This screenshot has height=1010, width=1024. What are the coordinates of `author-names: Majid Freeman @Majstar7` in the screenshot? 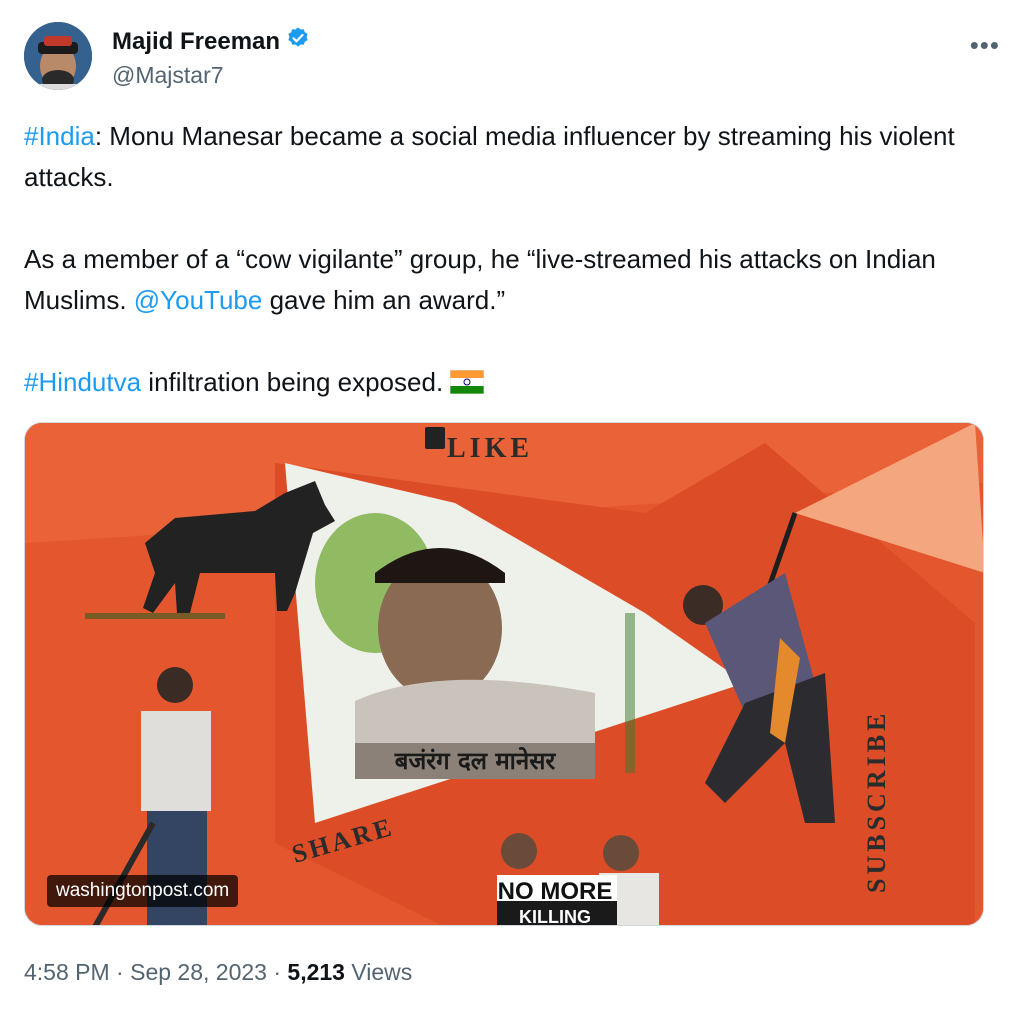 It's located at (211, 58).